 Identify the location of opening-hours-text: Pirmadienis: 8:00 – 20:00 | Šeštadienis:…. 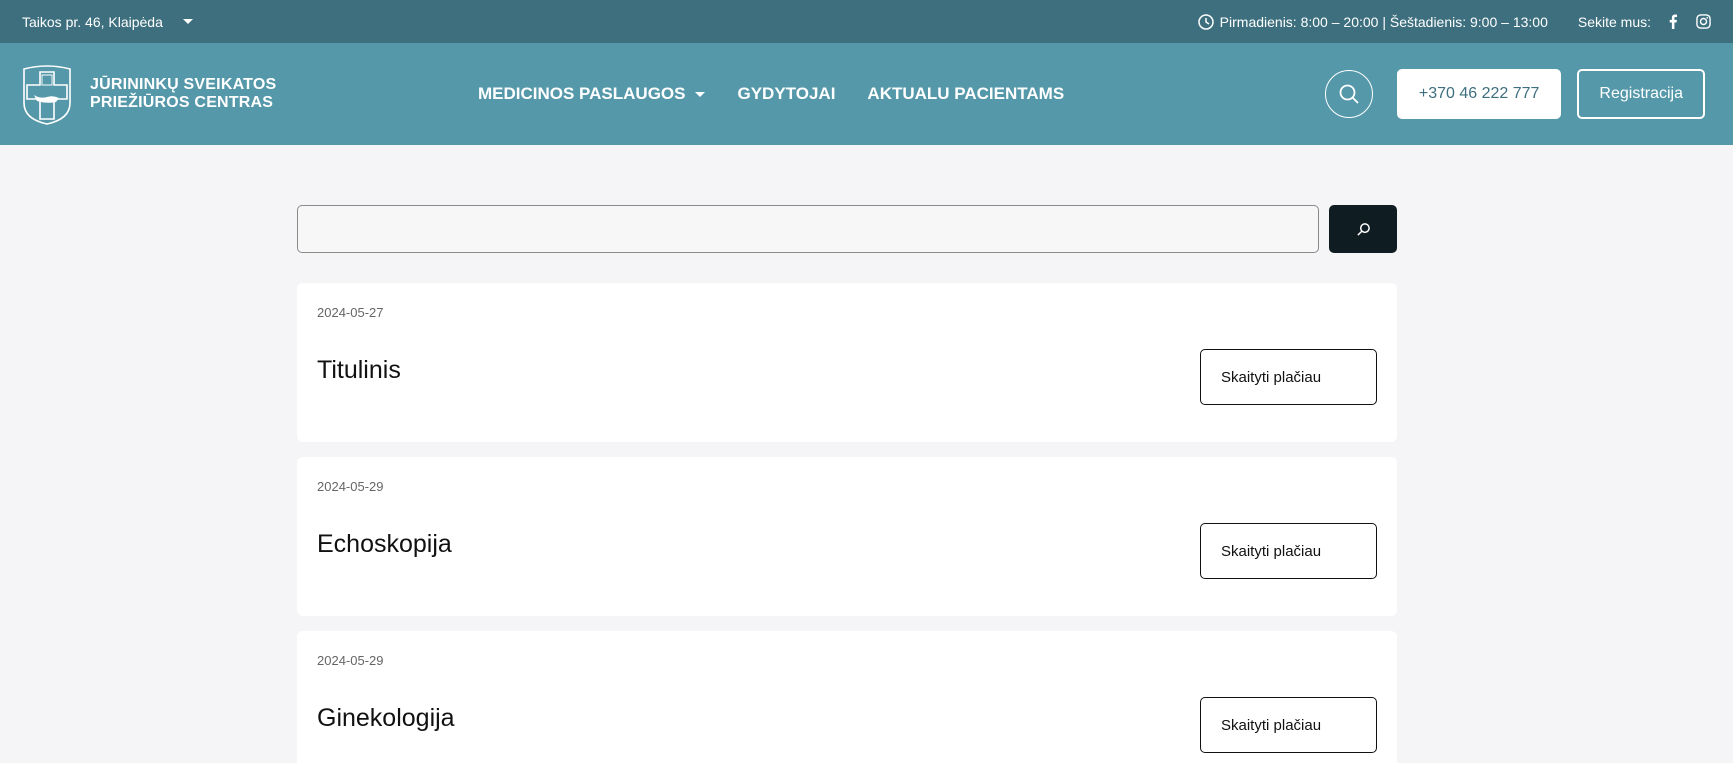
(1383, 21).